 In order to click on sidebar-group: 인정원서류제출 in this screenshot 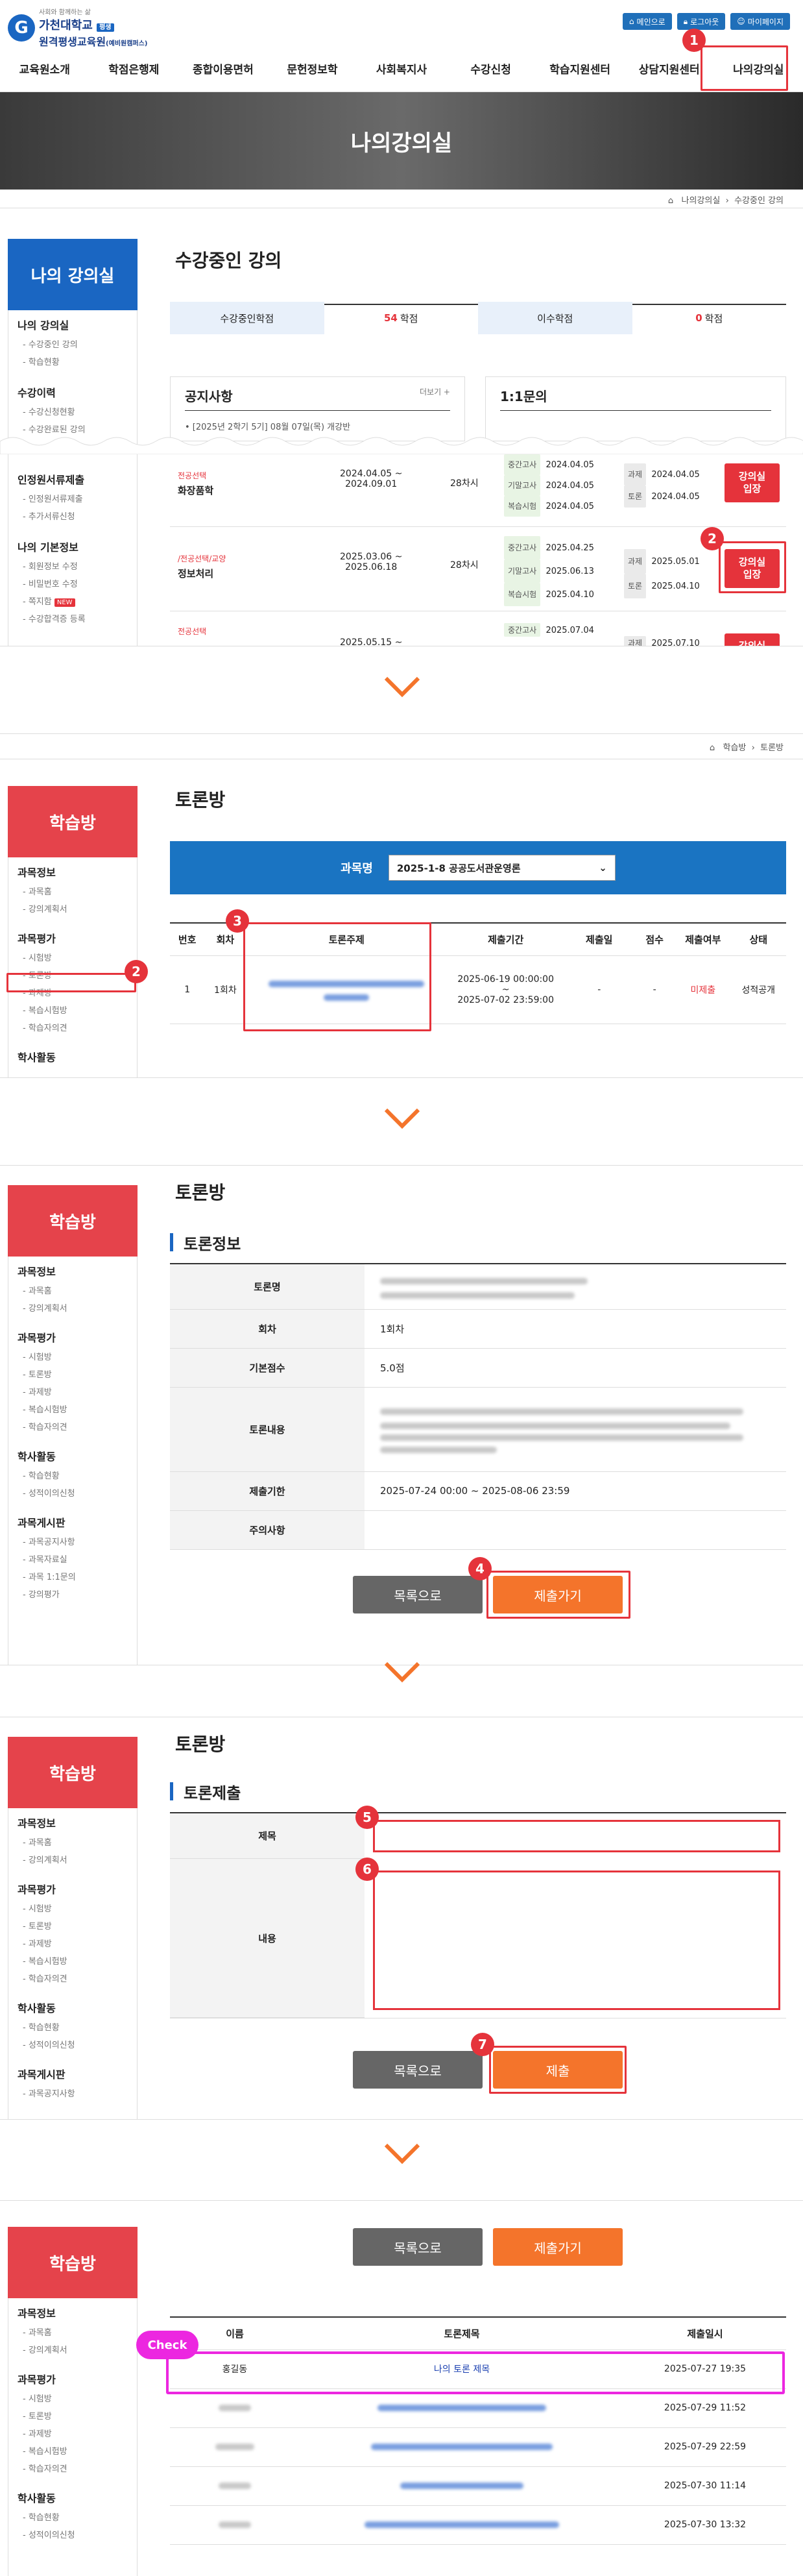, I will do `click(72, 477)`.